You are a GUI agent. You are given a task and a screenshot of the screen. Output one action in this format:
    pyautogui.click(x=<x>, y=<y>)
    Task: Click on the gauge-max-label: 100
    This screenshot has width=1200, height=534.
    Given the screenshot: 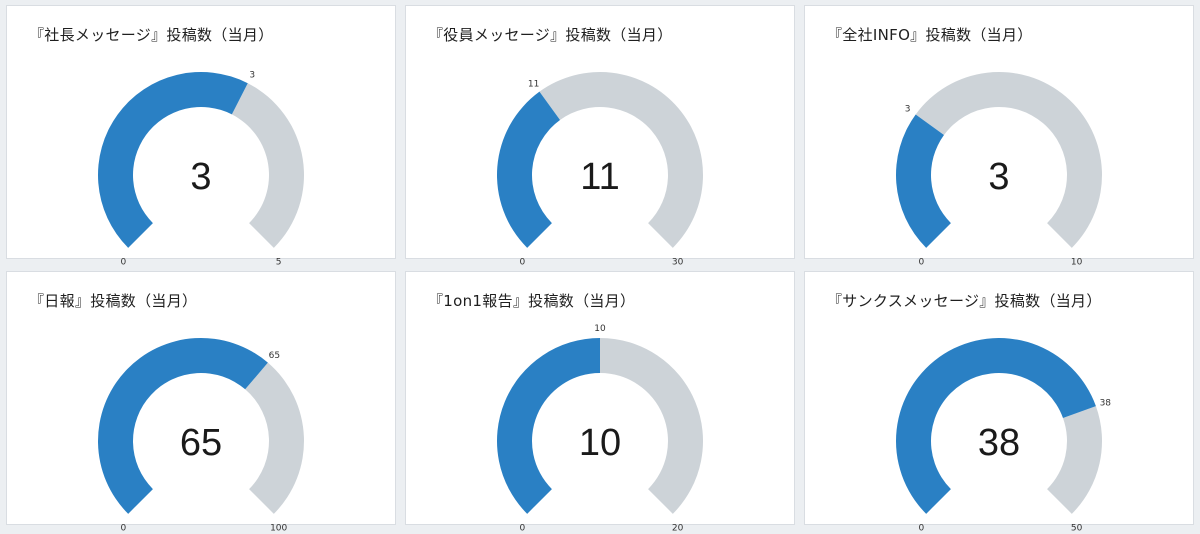 What is the action you would take?
    pyautogui.click(x=278, y=529)
    